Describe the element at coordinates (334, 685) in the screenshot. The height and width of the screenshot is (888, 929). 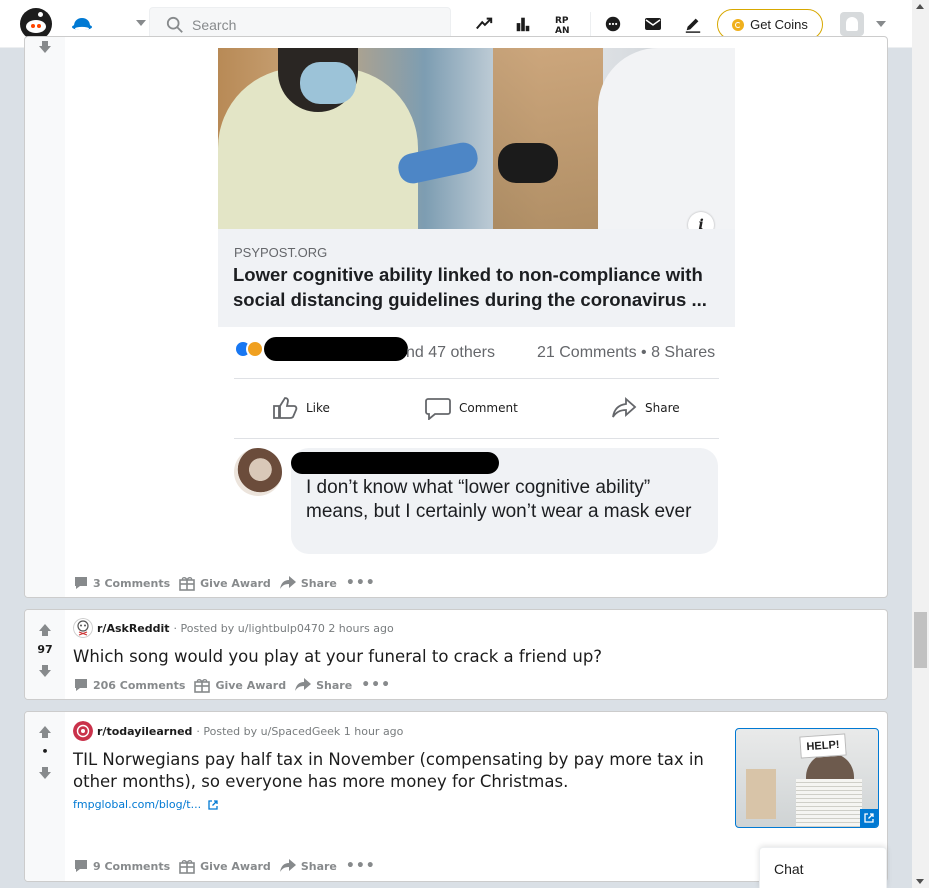
I see `share-label: Share` at that location.